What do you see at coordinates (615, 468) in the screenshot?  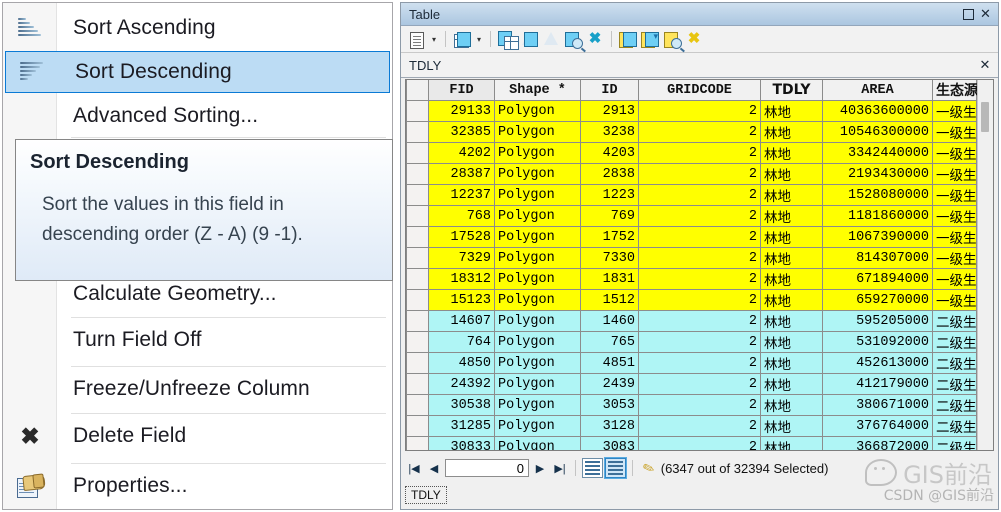 I see `show-selected-records-button` at bounding box center [615, 468].